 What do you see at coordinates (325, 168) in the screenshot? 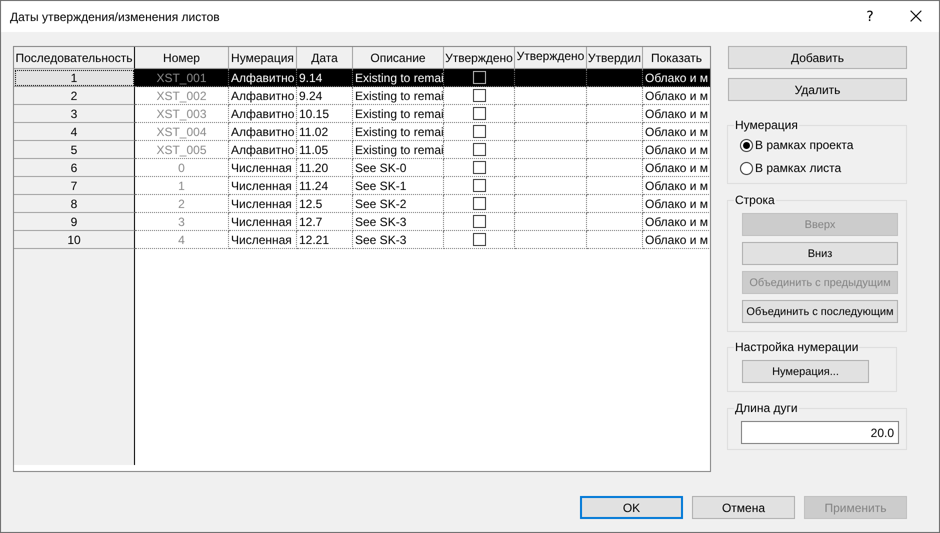
I see `table-cell: 11.20` at bounding box center [325, 168].